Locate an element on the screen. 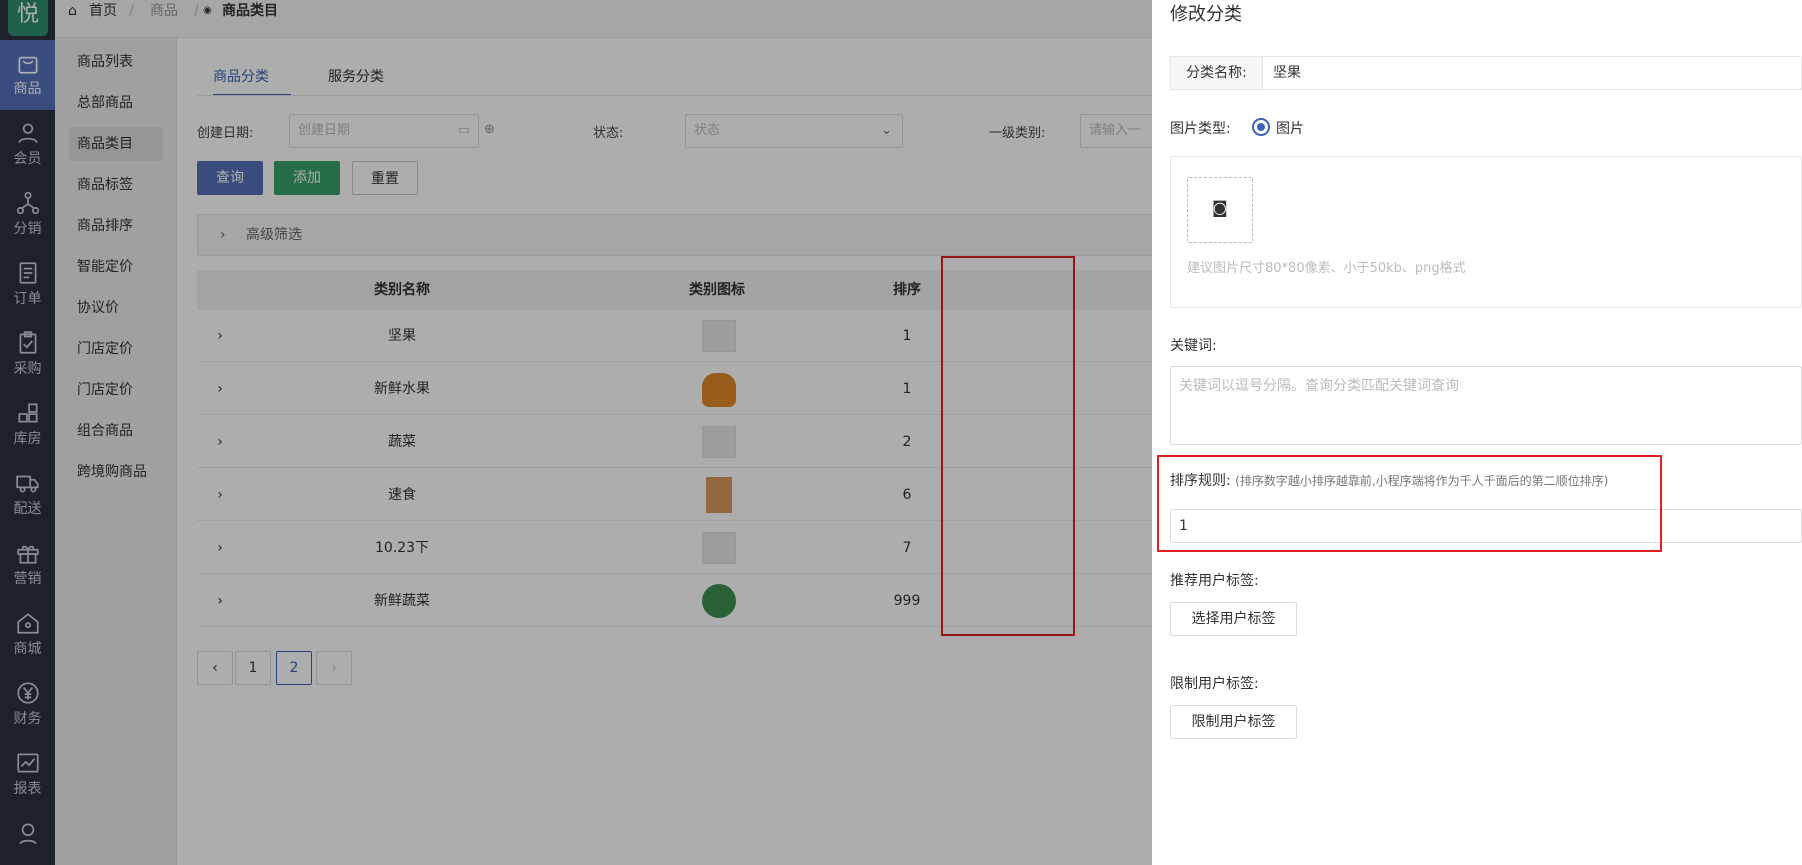 The image size is (1802, 865). category-name-input: 坚果 is located at coordinates (1287, 73).